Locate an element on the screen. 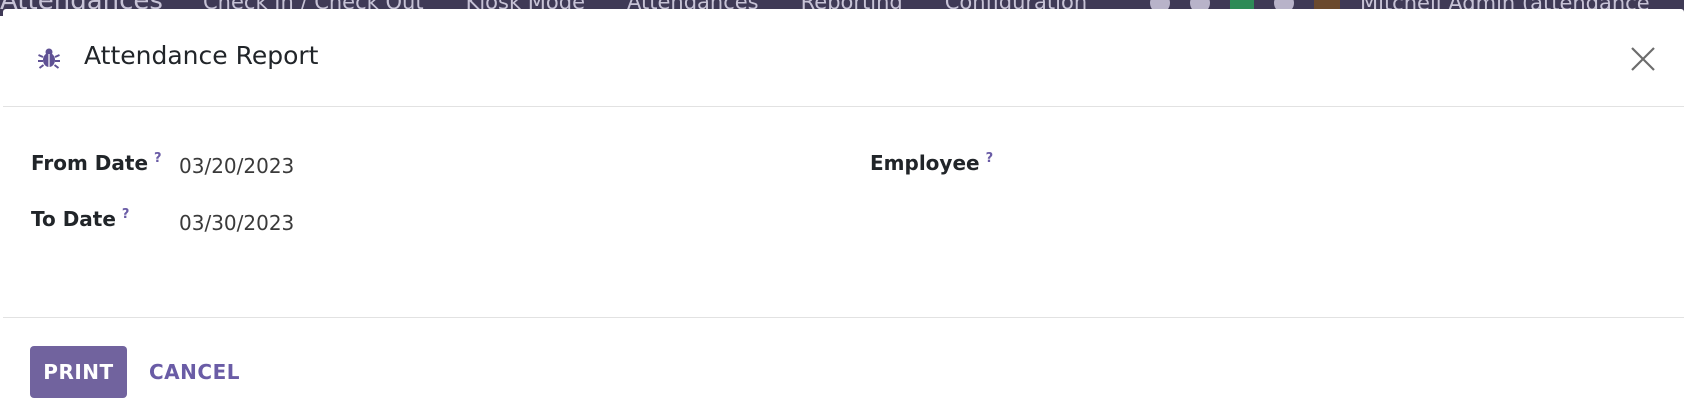 The image size is (1684, 415). to-date-field: 03/30/2023 is located at coordinates (236, 223).